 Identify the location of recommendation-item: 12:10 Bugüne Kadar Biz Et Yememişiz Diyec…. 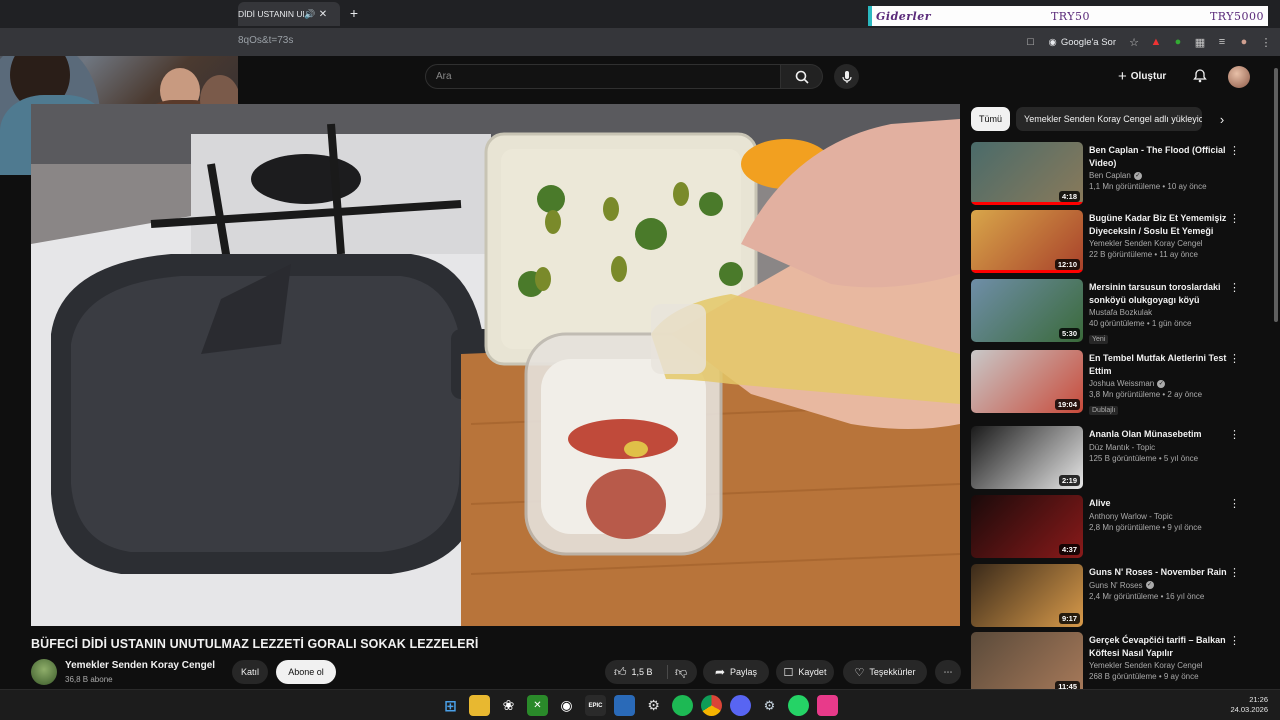
(1116, 243).